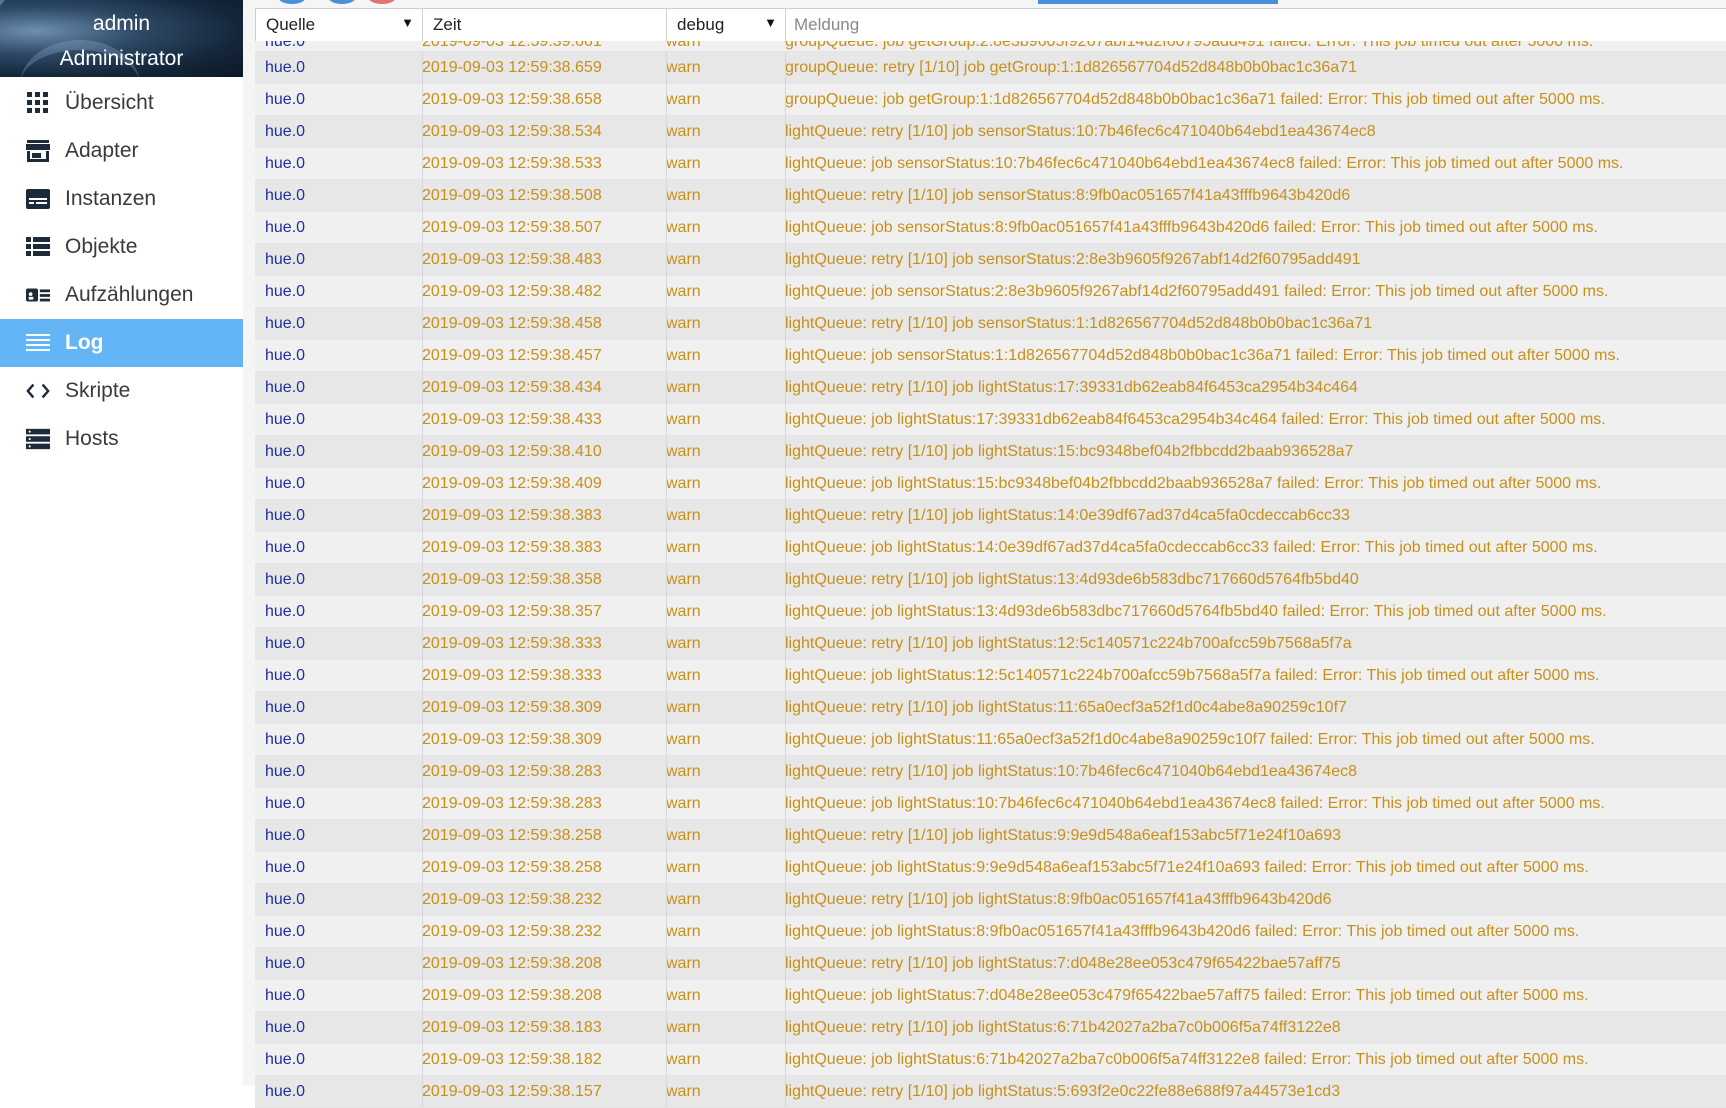 This screenshot has height=1108, width=1726. Describe the element at coordinates (121, 199) in the screenshot. I see `sidebar-item-instanzen: Instanzen` at that location.